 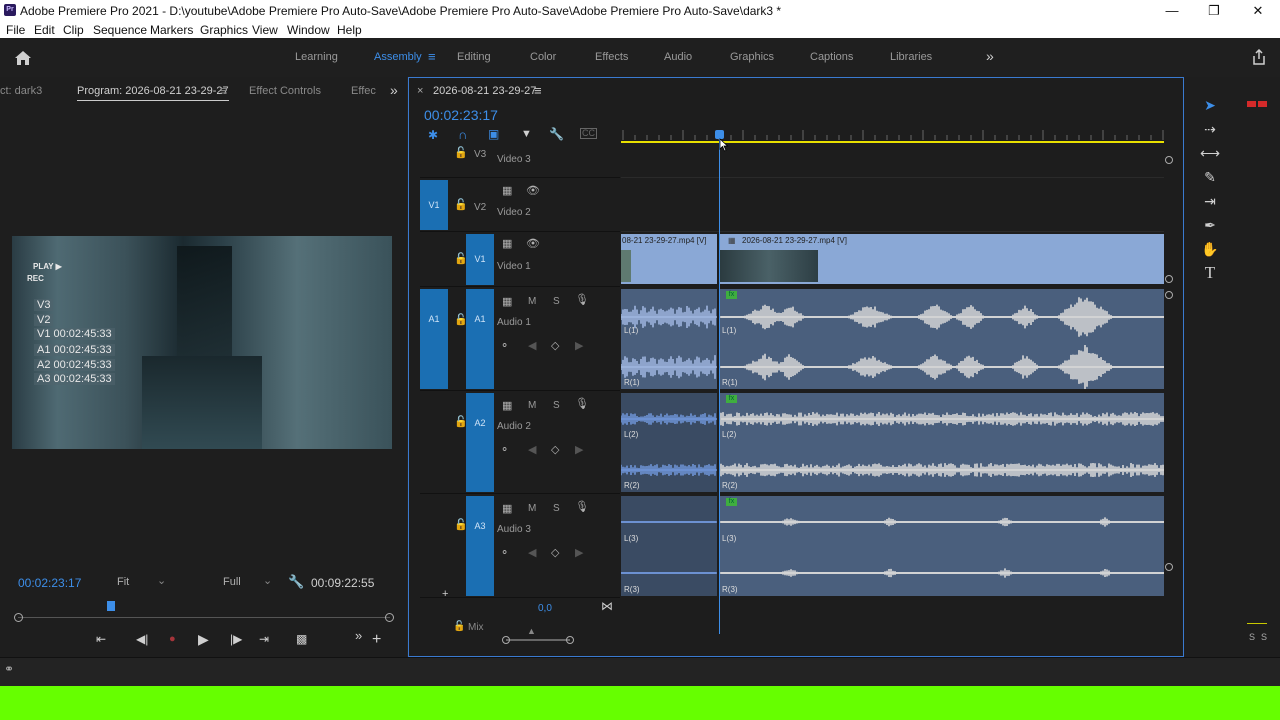 I want to click on vscroll-handle-audio-bottom, so click(x=1169, y=567).